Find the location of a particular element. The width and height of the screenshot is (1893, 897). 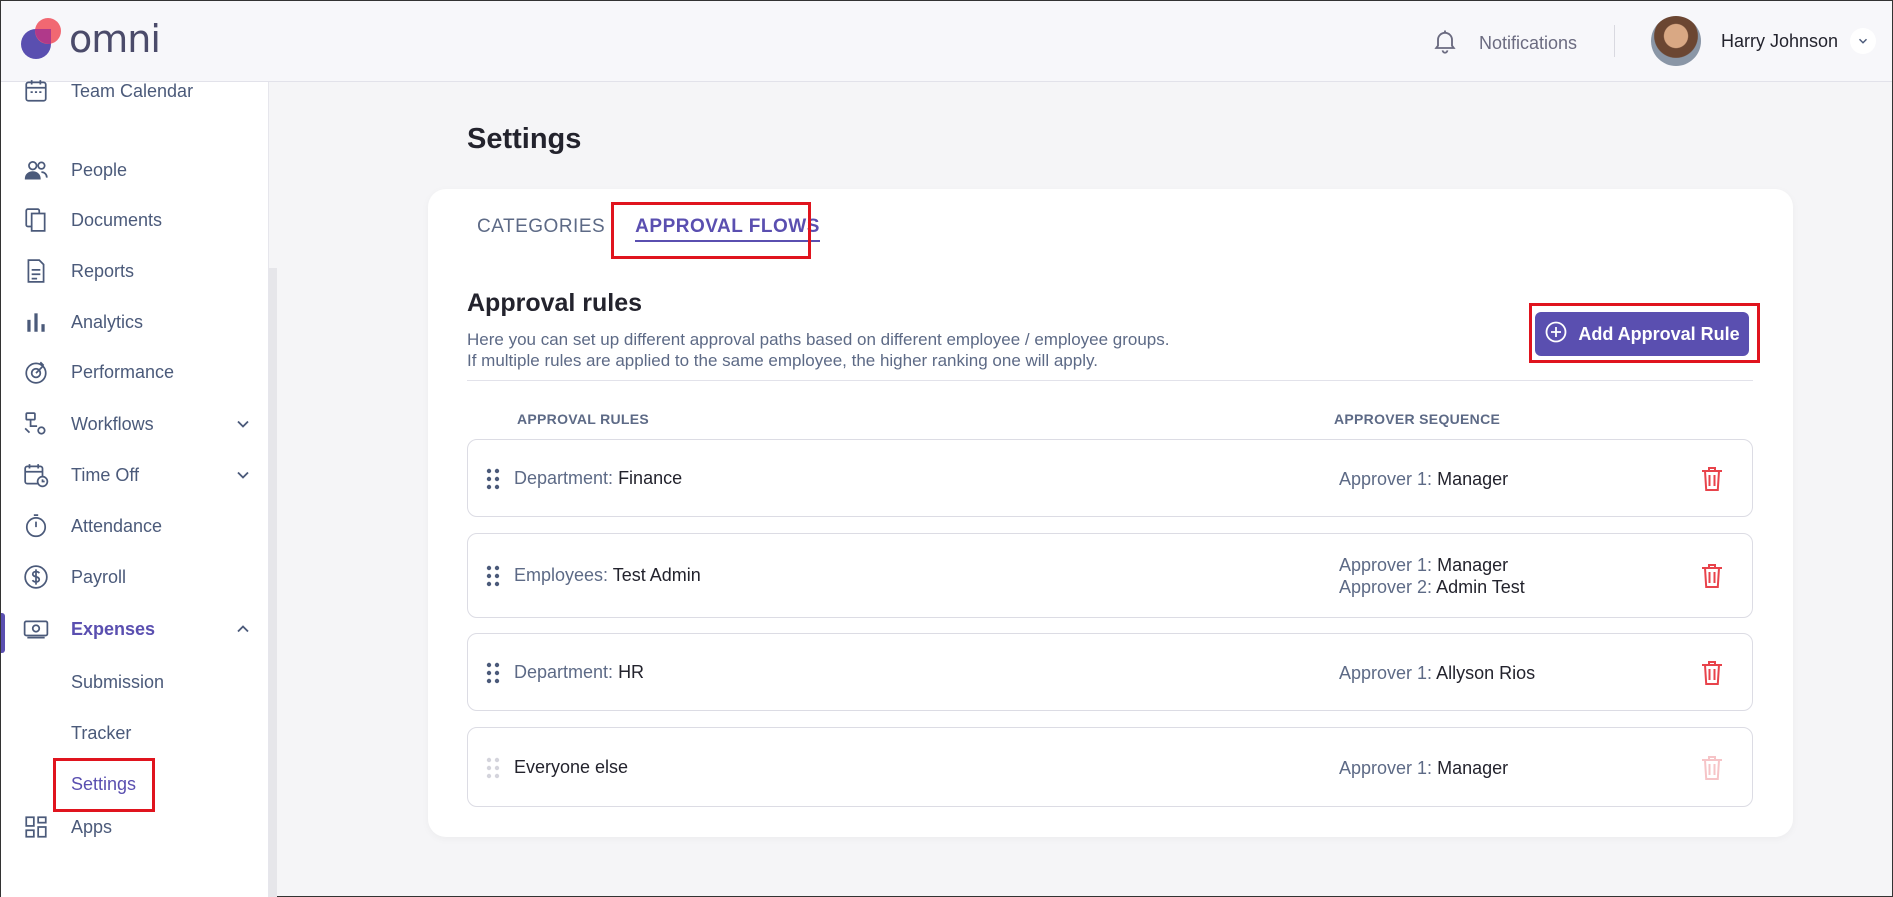

sidebar-subitem-submission: Submission is located at coordinates (117, 682).